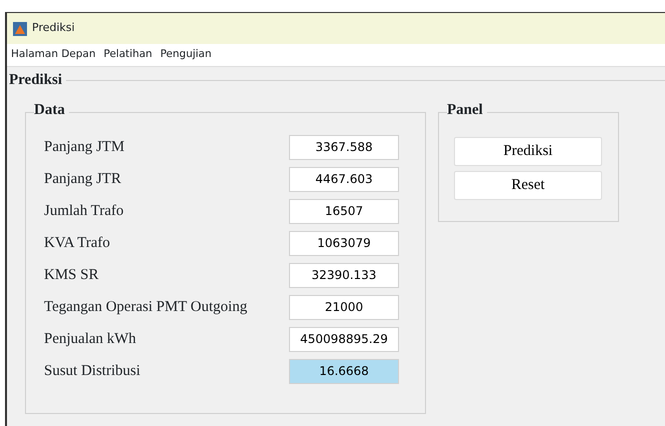  What do you see at coordinates (77, 243) in the screenshot?
I see `field-label: KVA Trafo` at bounding box center [77, 243].